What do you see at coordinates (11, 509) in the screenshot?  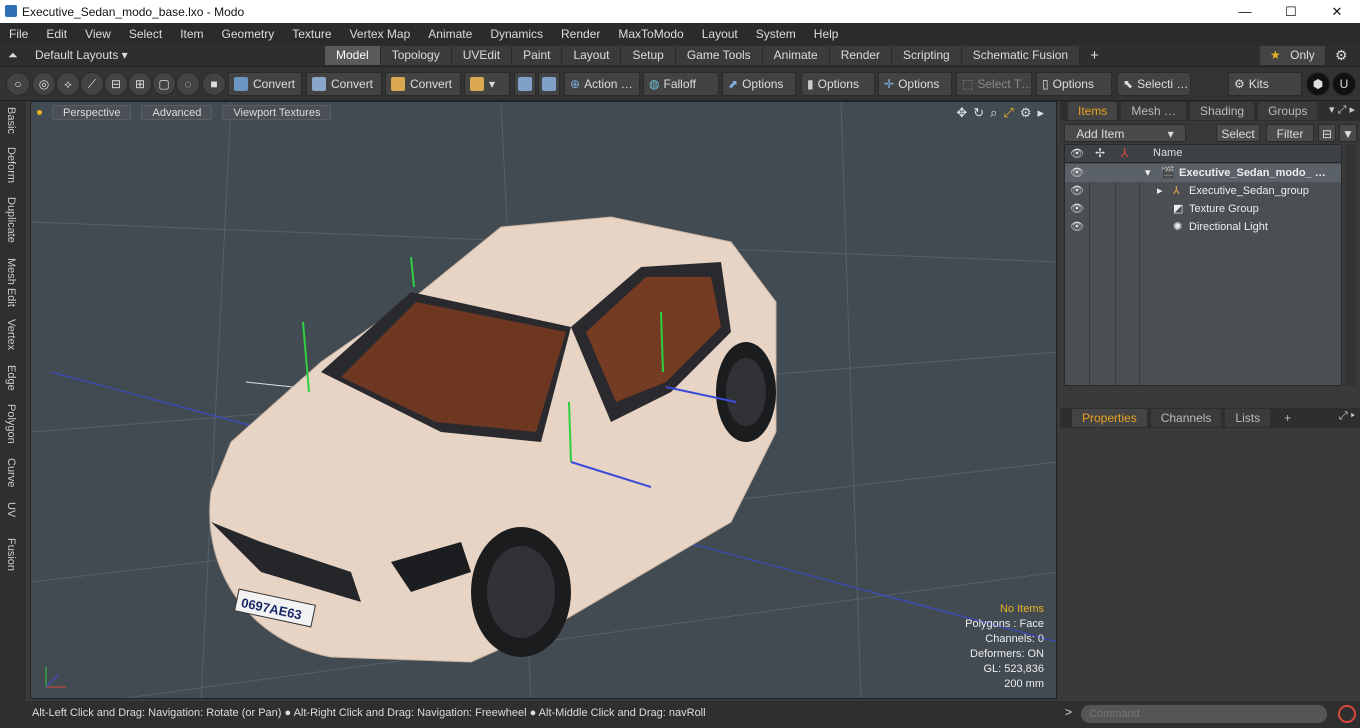 I see `sidebar-tab-uv: UV` at bounding box center [11, 509].